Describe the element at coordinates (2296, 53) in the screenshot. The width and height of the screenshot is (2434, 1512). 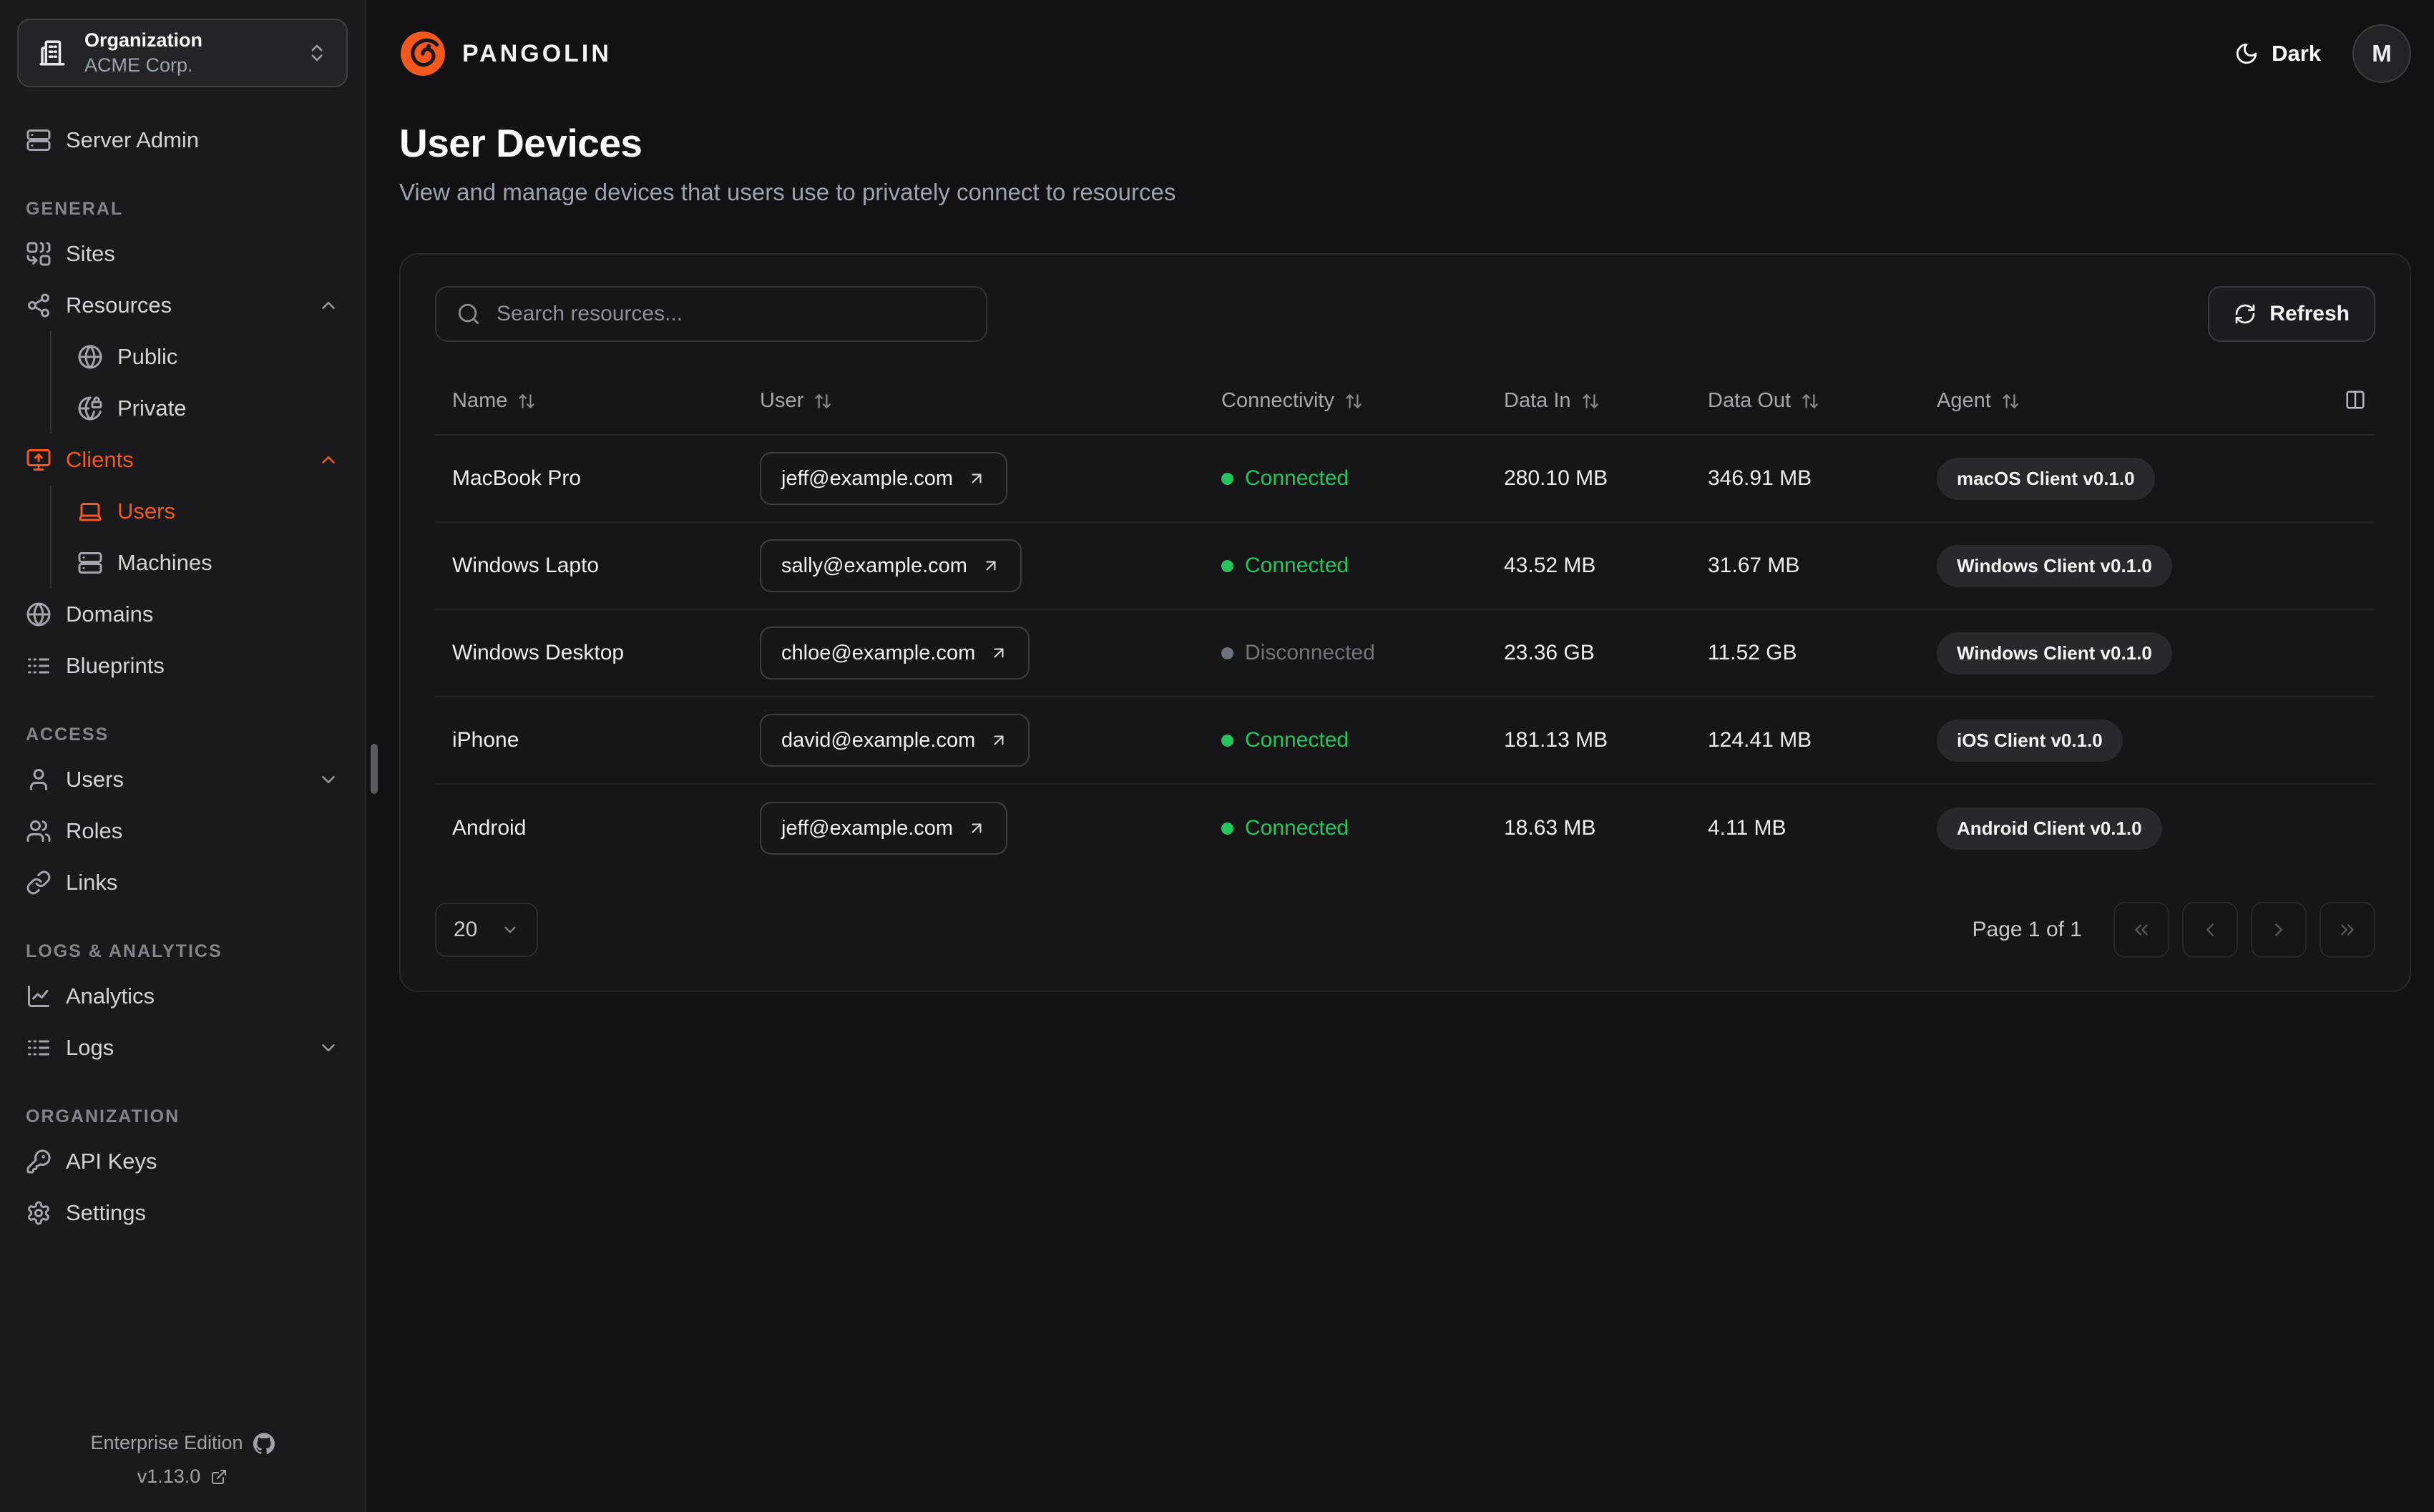
I see `theme-label: Dark` at that location.